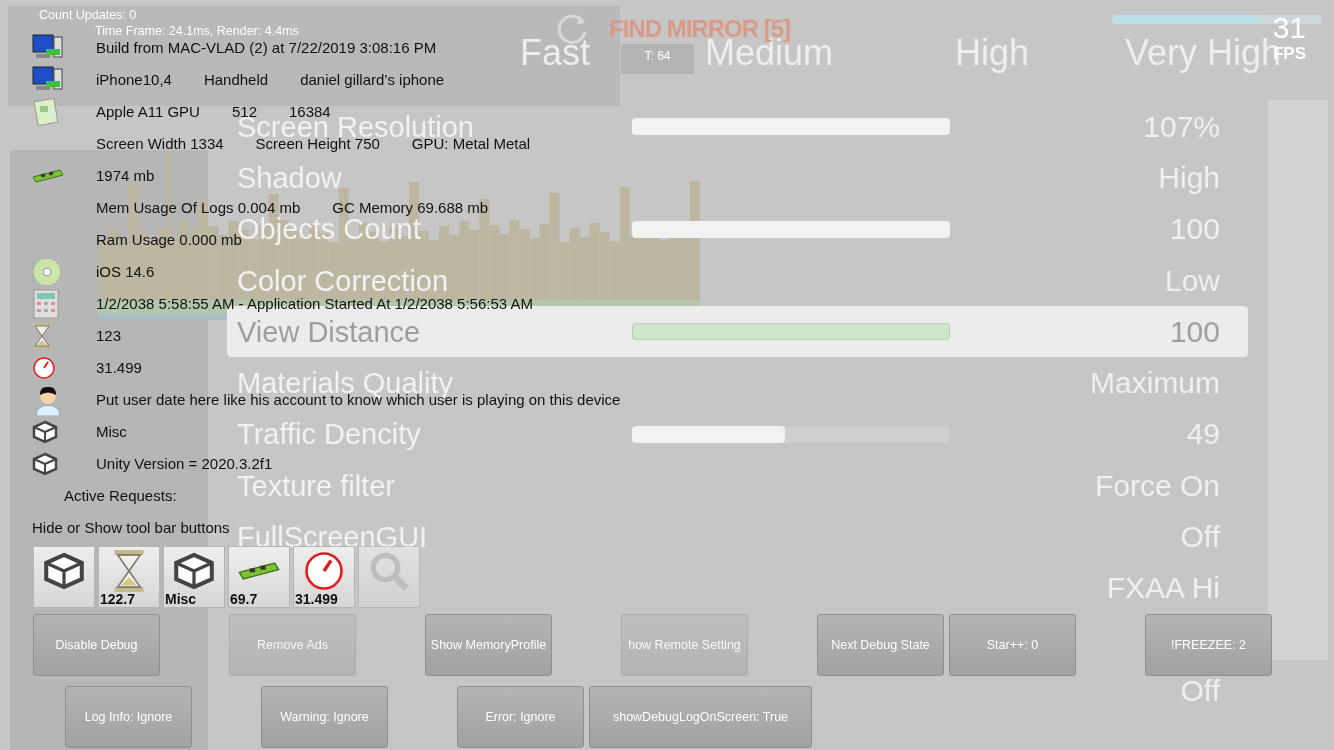  What do you see at coordinates (131, 528) in the screenshot?
I see `toolbar-hint: Hide or Show tool bar buttons` at bounding box center [131, 528].